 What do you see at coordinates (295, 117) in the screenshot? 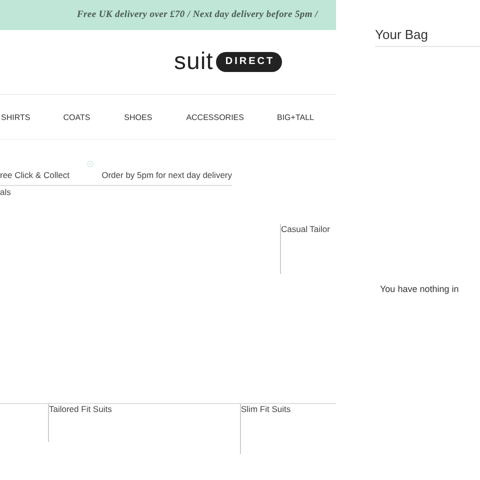
I see `nav-link: BIG+TALL` at bounding box center [295, 117].